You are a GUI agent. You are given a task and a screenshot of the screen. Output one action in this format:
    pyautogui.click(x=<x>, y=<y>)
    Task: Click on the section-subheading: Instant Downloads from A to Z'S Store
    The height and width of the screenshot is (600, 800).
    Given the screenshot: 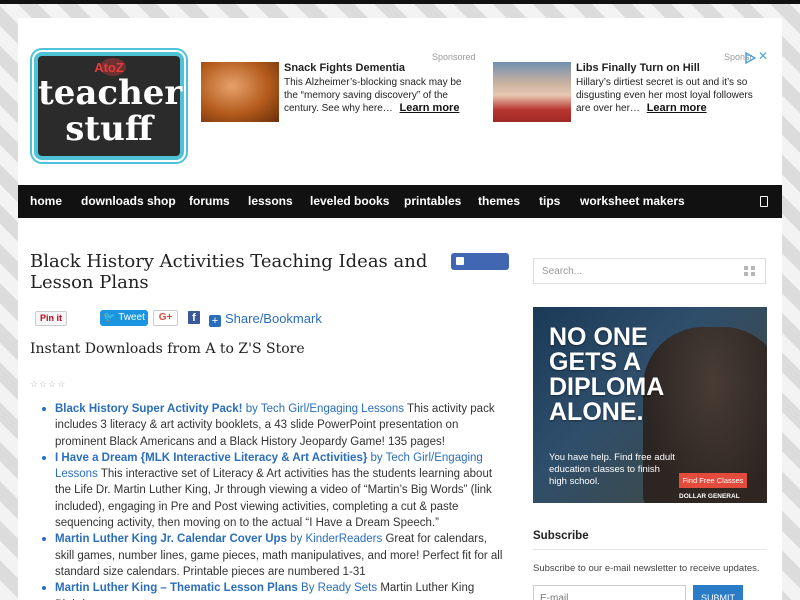 What is the action you would take?
    pyautogui.click(x=167, y=349)
    